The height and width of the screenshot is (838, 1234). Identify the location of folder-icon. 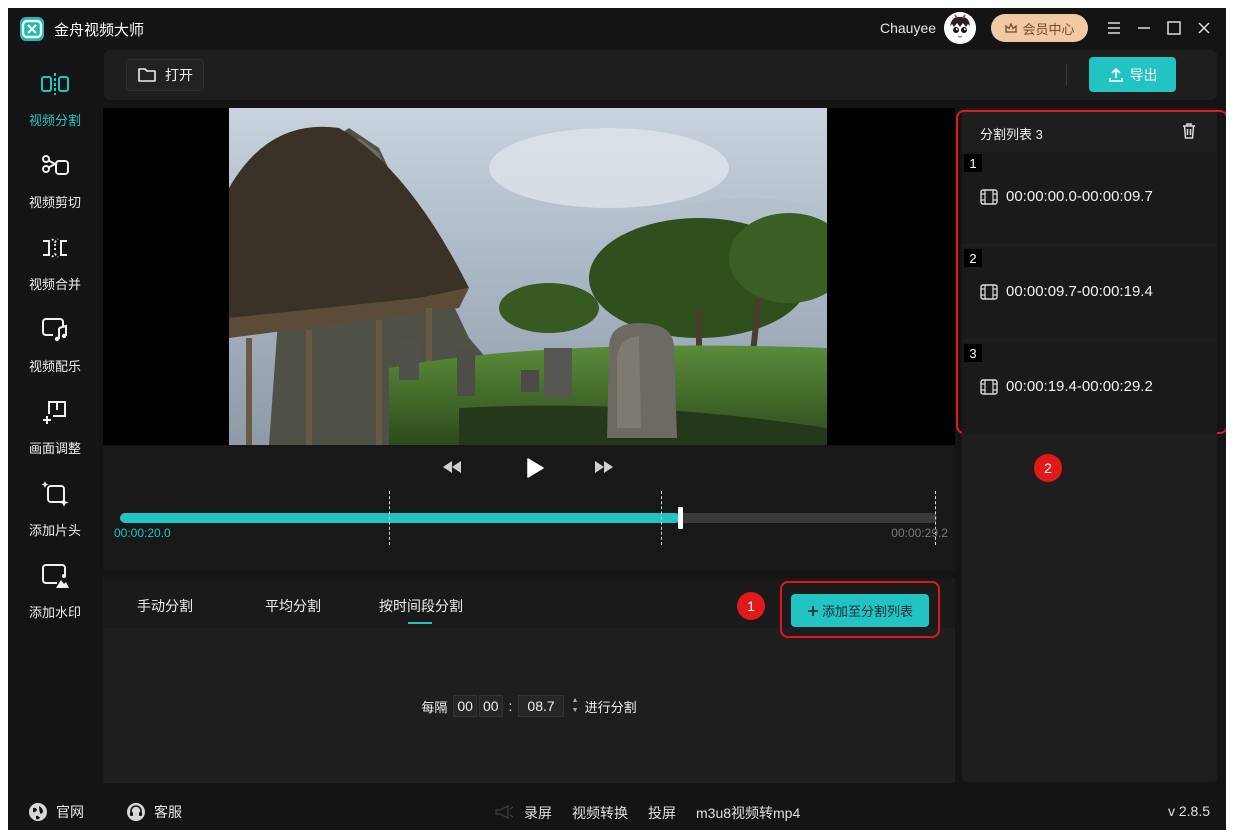
(147, 75).